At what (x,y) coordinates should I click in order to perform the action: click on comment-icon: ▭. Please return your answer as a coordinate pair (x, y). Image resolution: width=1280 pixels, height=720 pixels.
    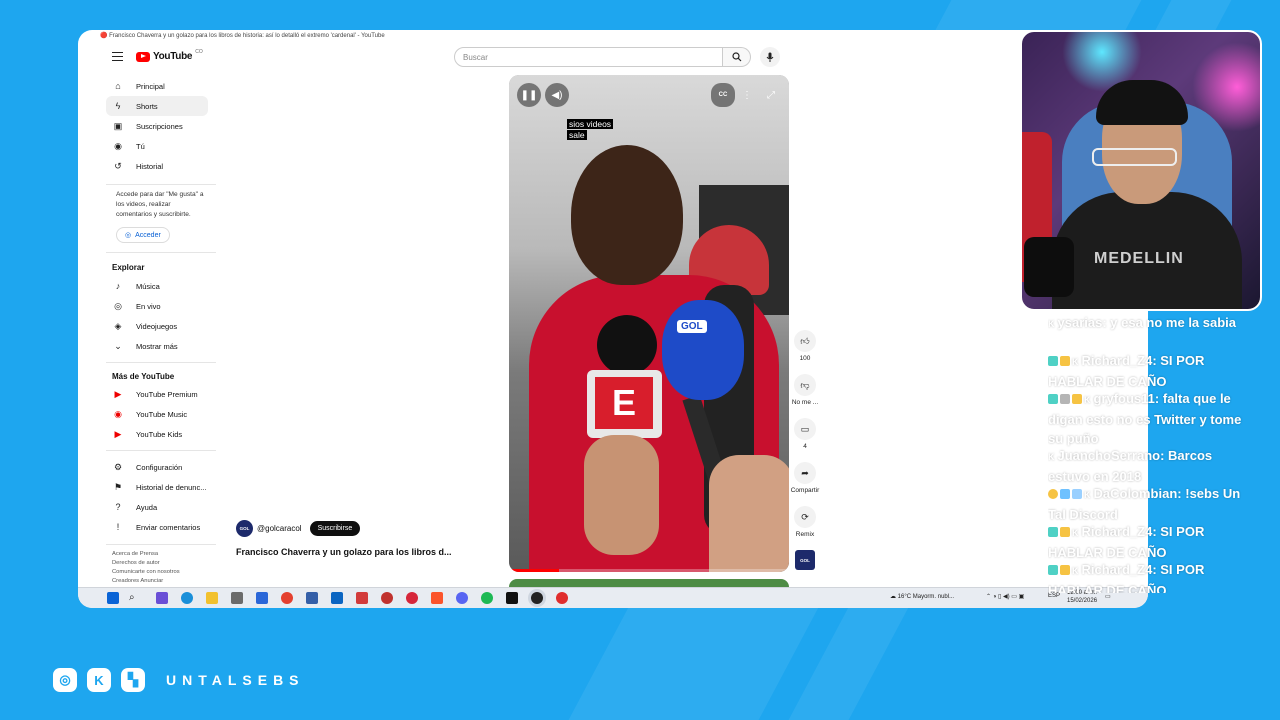
    Looking at the image, I should click on (805, 429).